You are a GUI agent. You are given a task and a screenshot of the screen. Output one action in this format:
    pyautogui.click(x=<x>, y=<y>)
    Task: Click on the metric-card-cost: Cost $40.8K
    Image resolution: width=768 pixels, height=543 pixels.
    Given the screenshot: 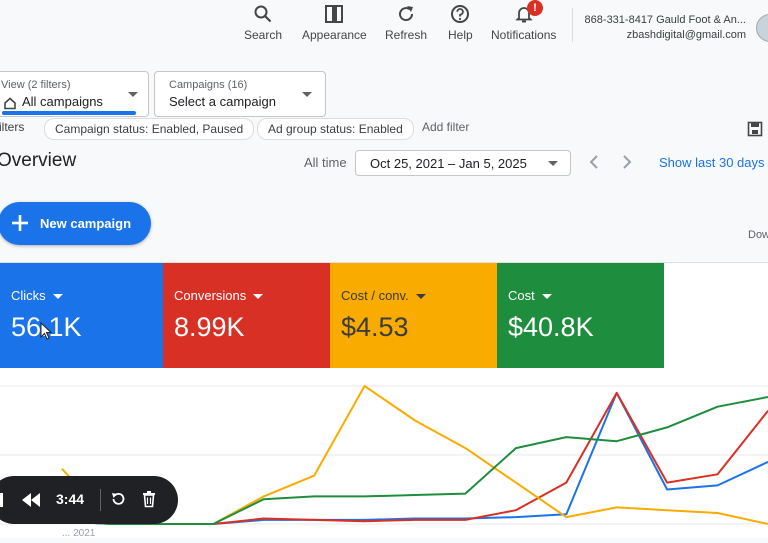 What is the action you would take?
    pyautogui.click(x=580, y=315)
    